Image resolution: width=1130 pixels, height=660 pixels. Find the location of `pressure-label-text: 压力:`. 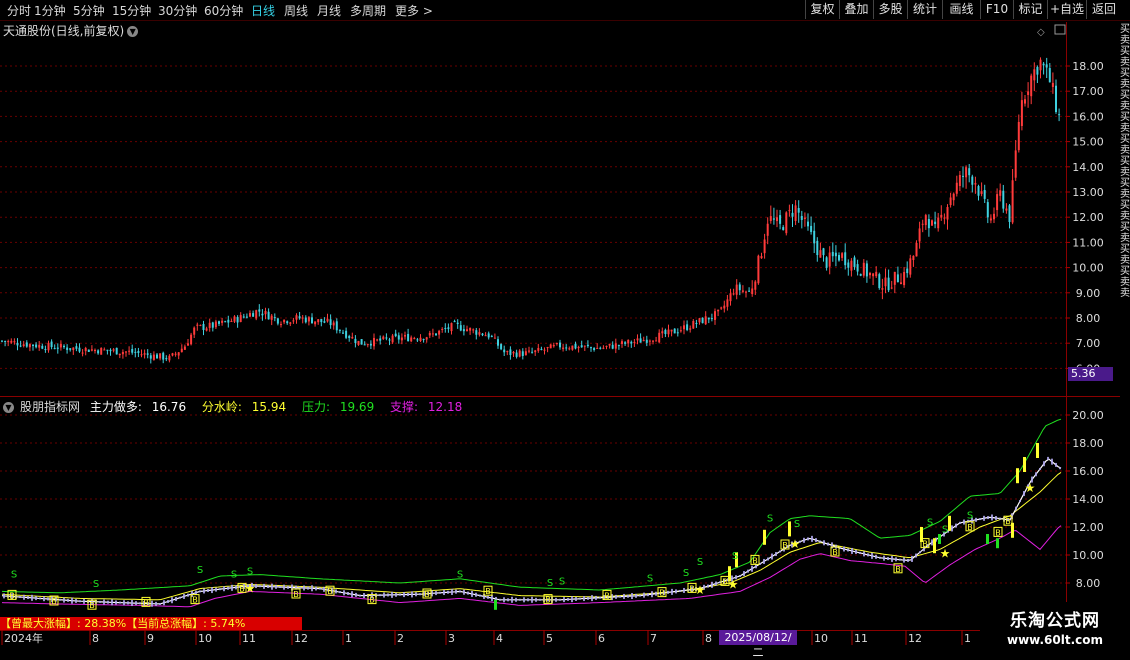

pressure-label-text: 压力: is located at coordinates (316, 407).